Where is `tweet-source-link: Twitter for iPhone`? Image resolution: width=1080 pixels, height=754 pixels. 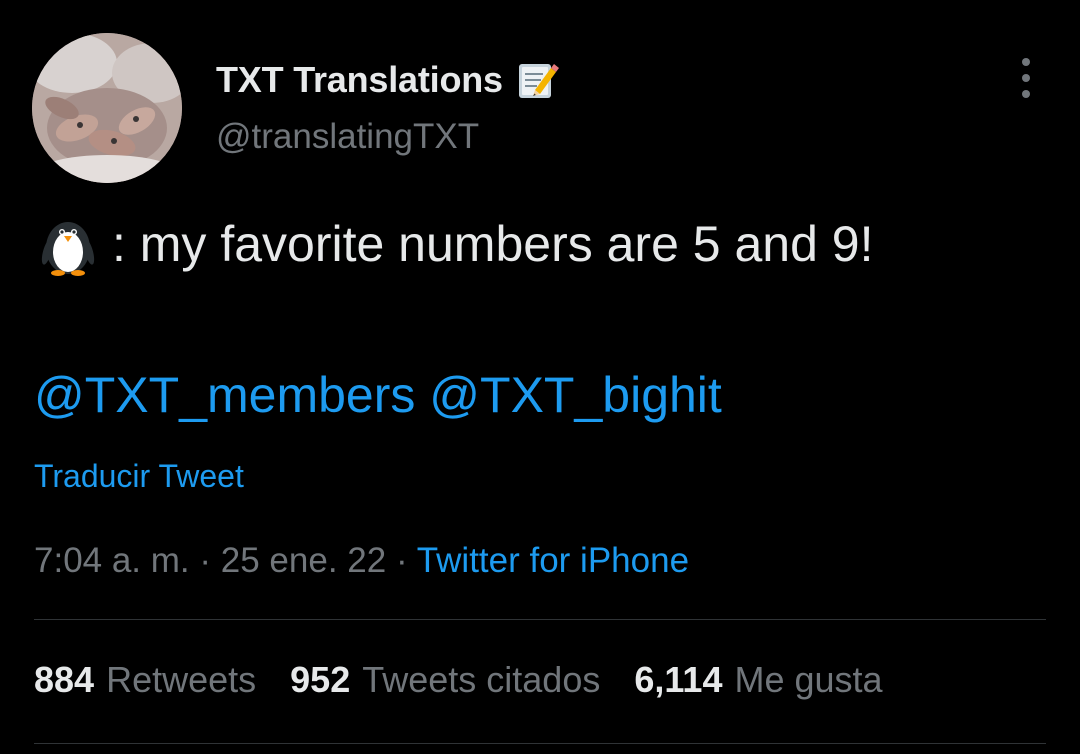 tweet-source-link: Twitter for iPhone is located at coordinates (553, 560).